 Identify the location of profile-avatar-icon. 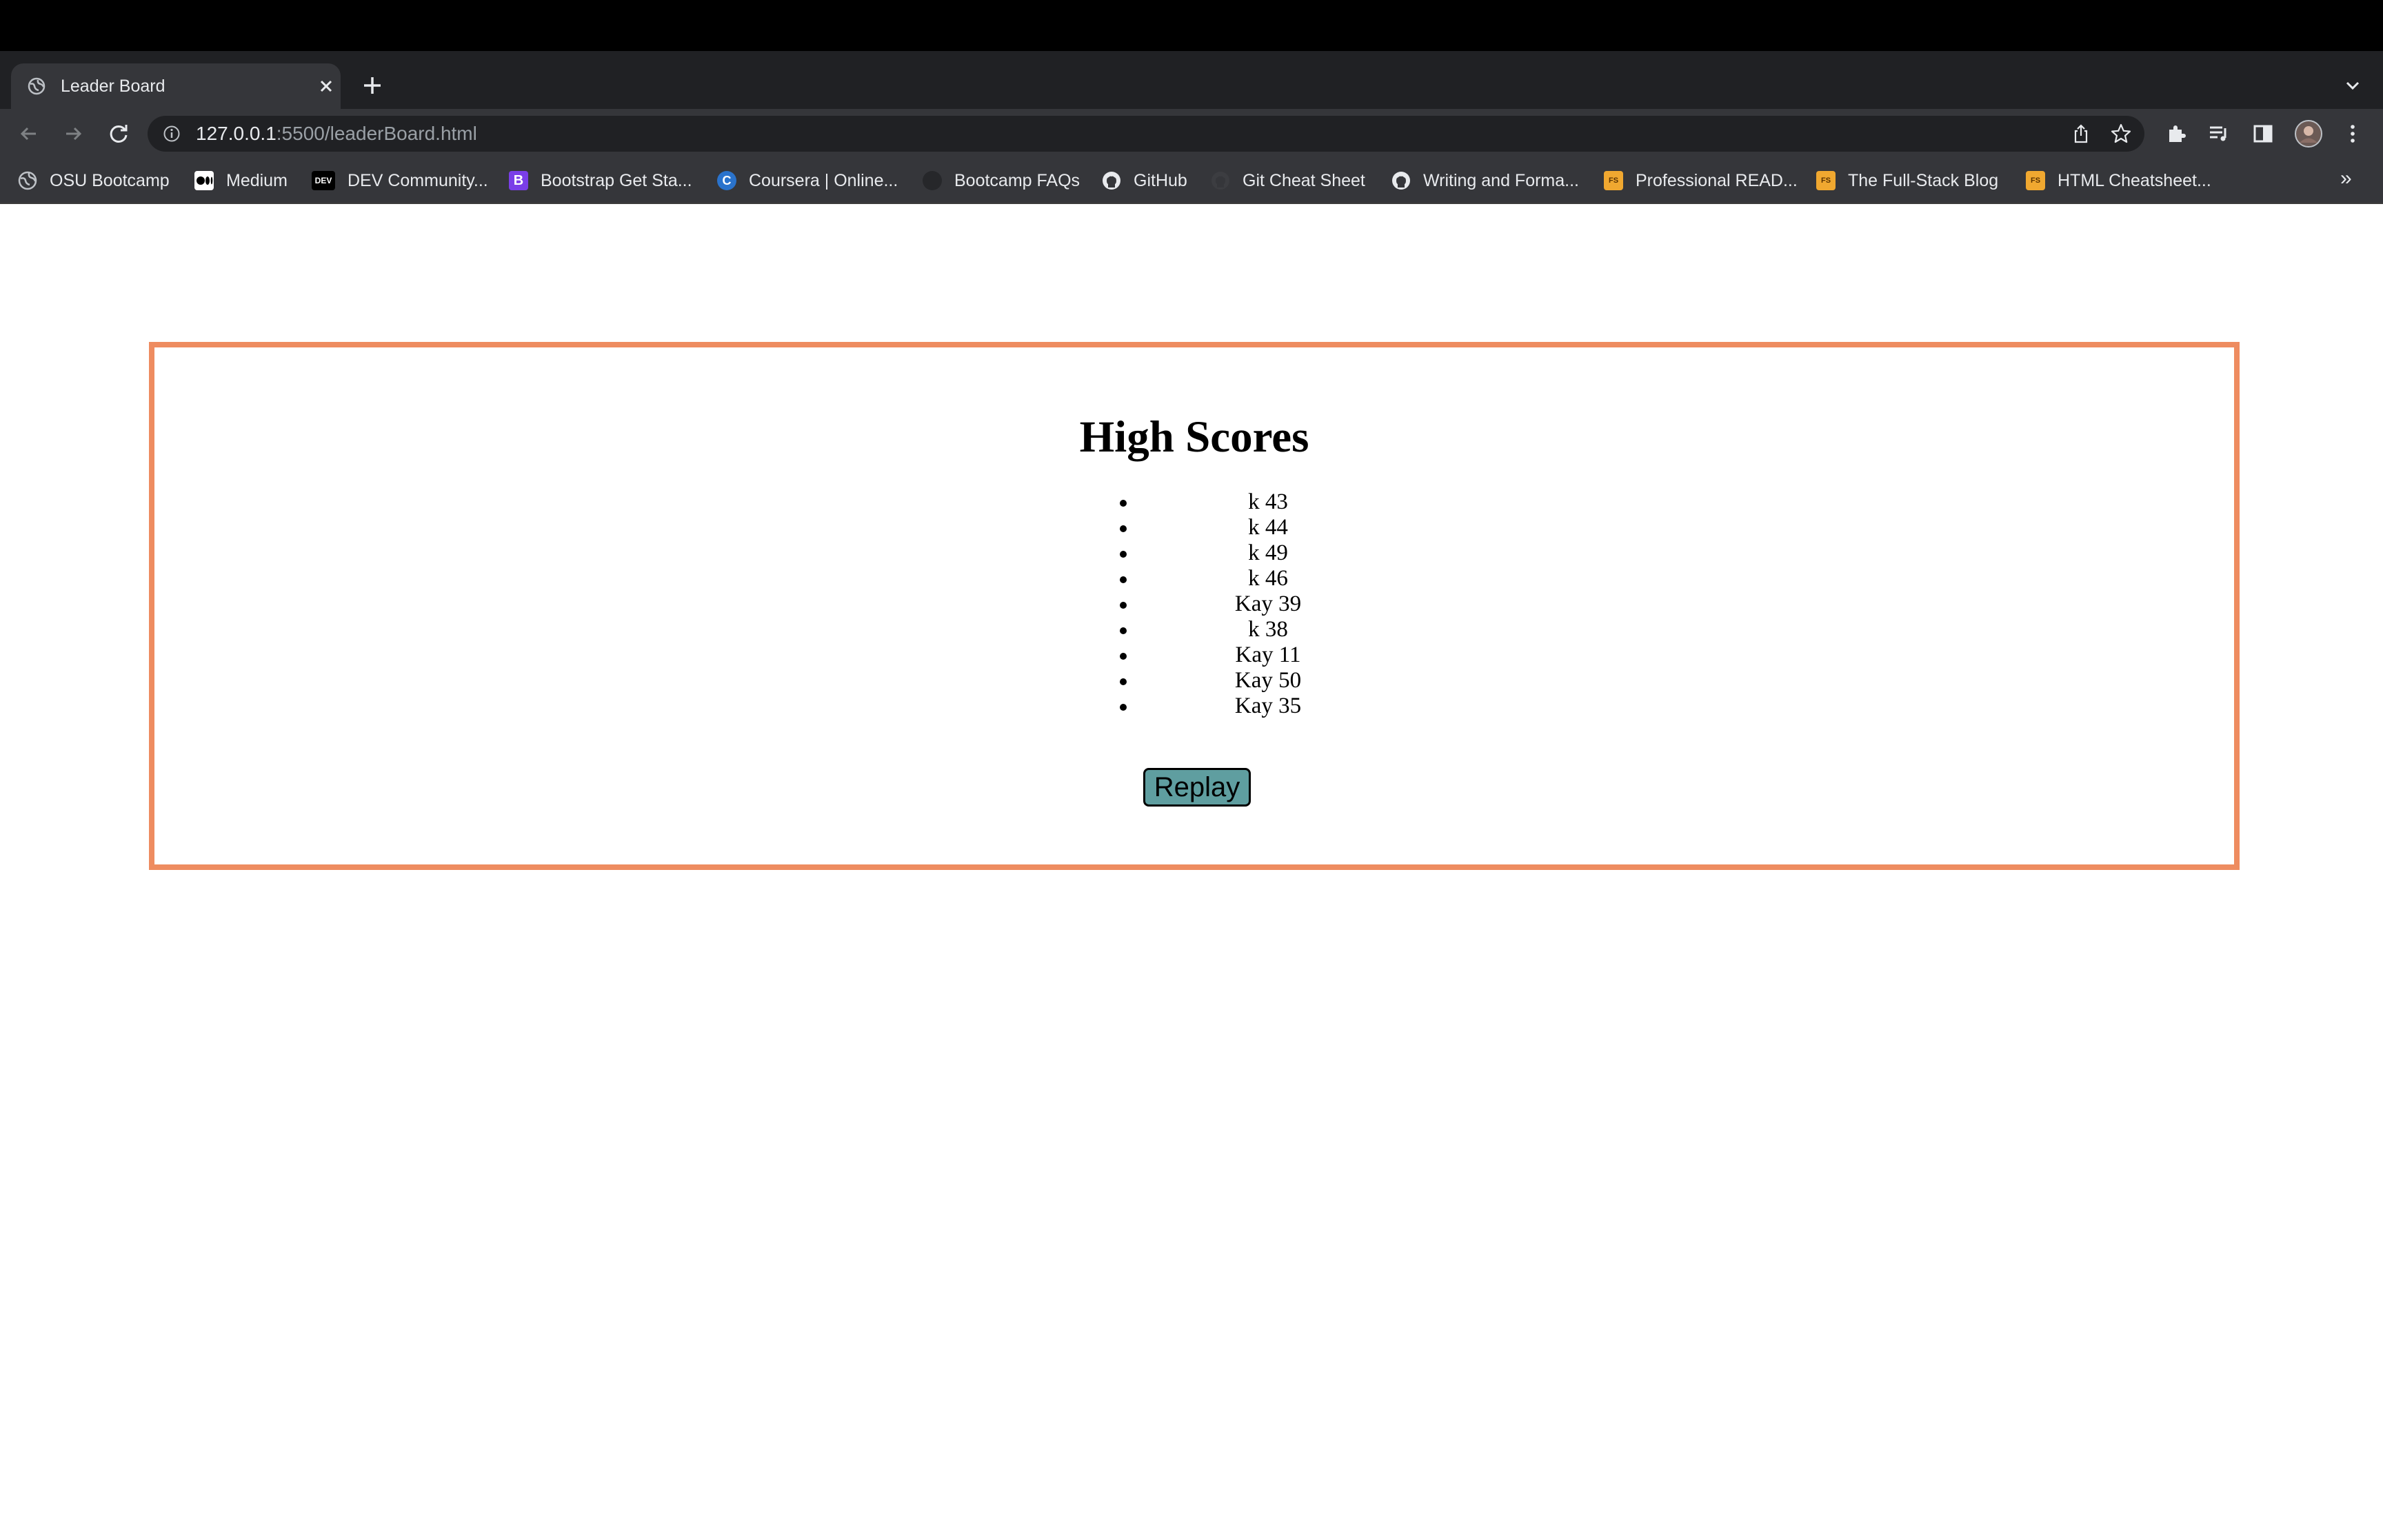
(2308, 134).